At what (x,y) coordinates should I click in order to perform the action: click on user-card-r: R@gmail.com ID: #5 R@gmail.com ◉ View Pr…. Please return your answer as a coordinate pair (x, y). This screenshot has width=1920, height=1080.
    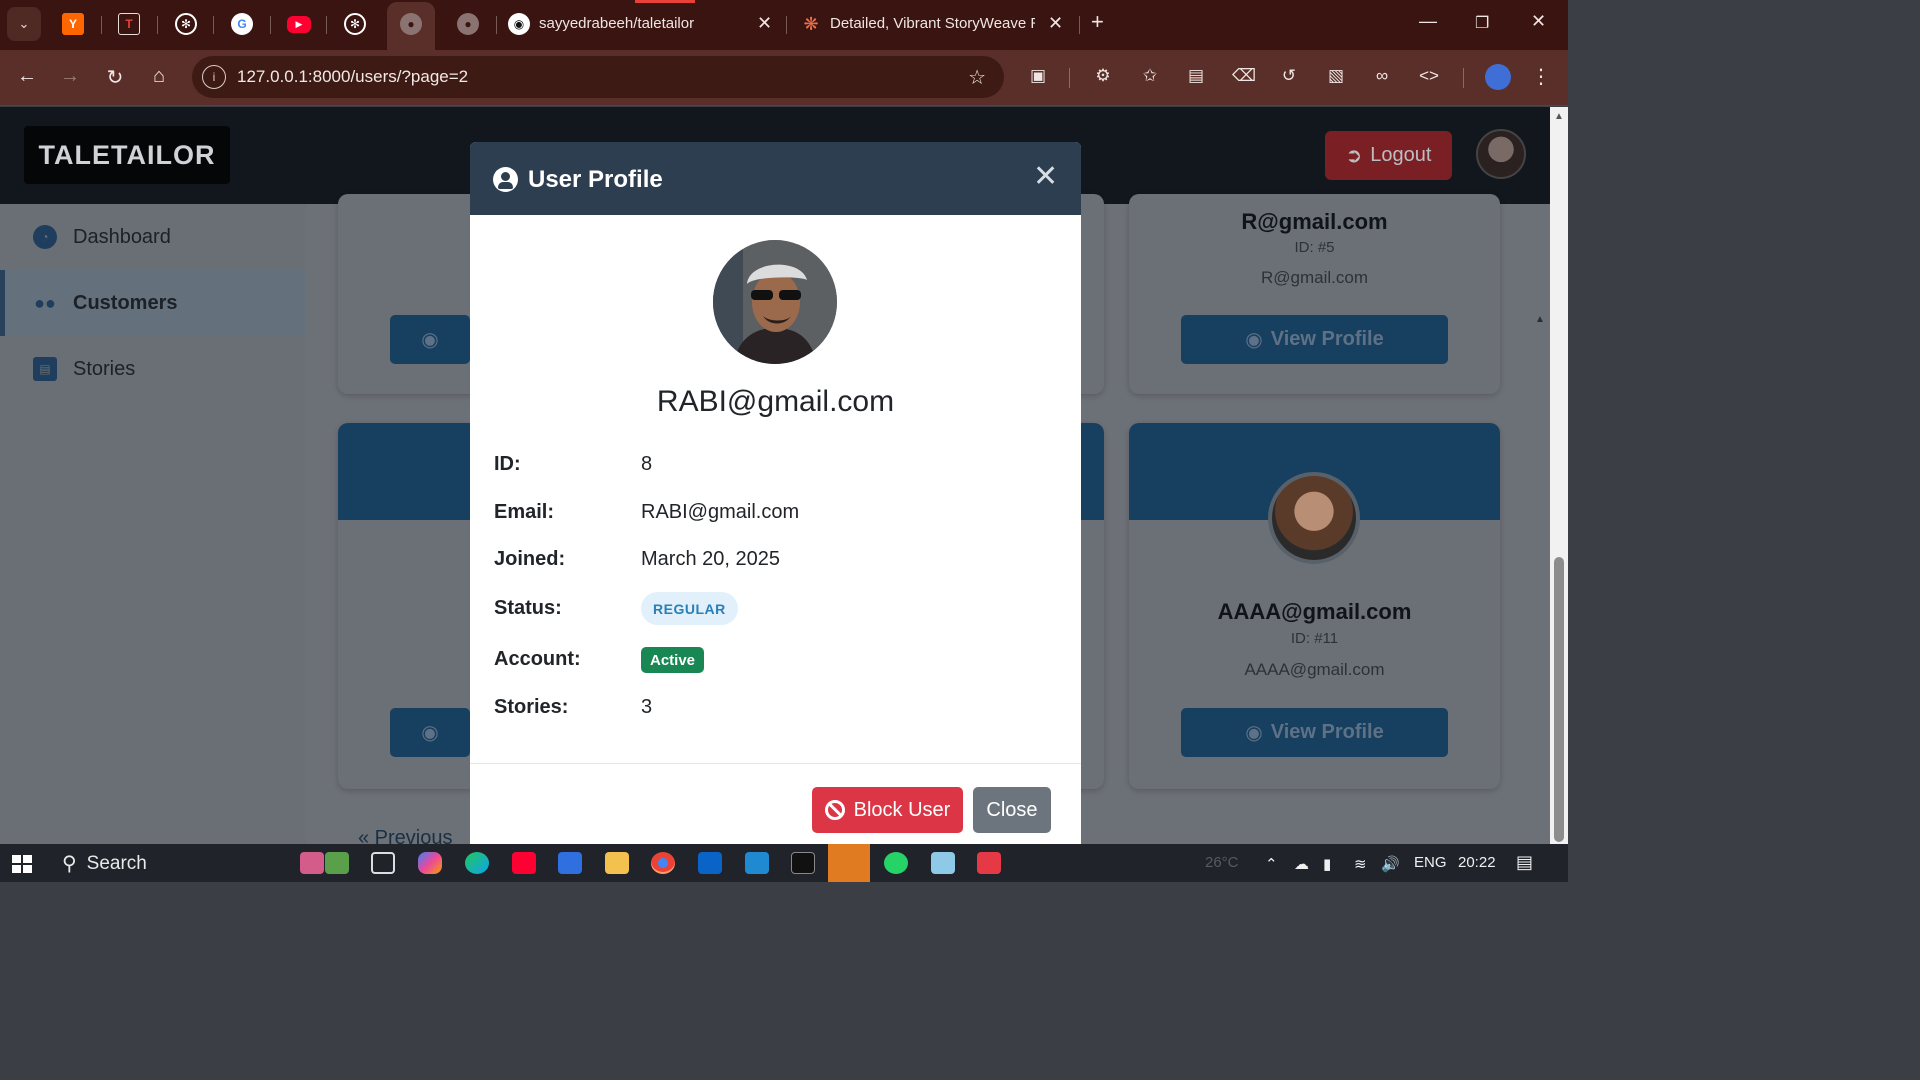
    Looking at the image, I should click on (1314, 294).